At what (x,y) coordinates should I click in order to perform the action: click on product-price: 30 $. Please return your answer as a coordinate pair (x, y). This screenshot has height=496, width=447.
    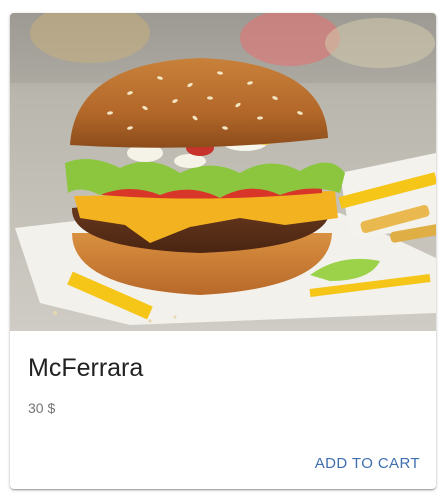
    Looking at the image, I should click on (42, 408).